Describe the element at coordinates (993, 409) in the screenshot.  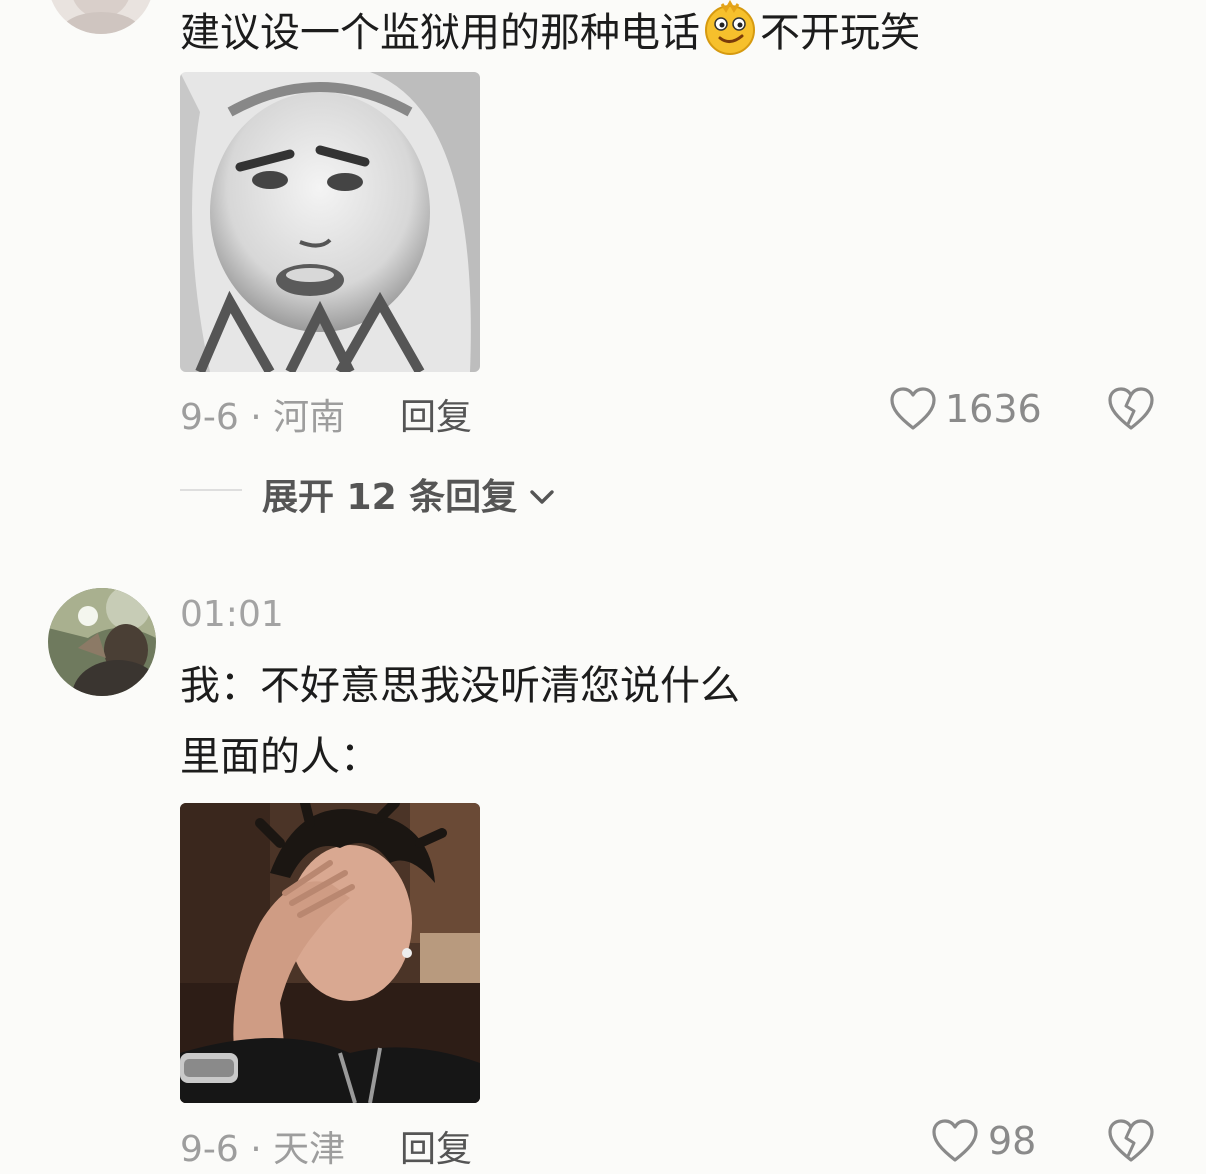
I see `like-count: 1636` at that location.